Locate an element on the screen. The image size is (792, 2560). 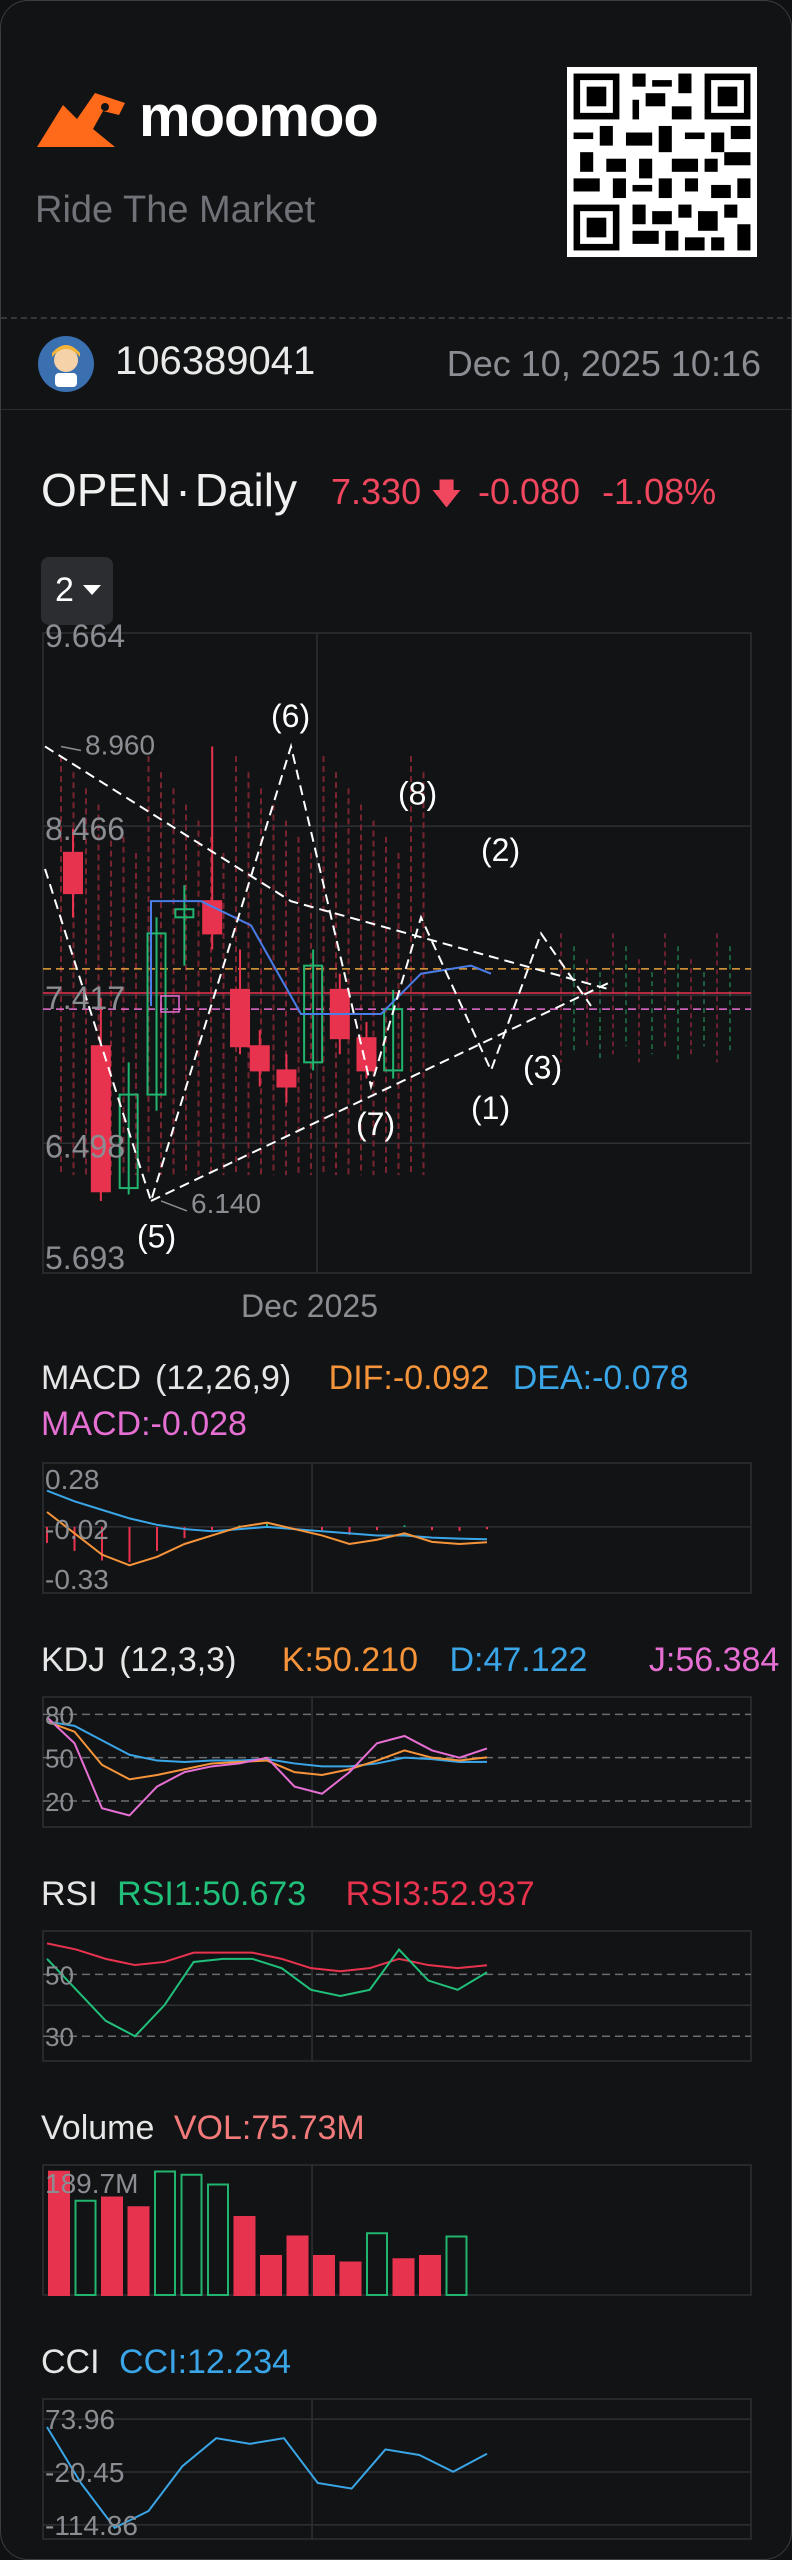
wave-label: (3) is located at coordinates (542, 1067).